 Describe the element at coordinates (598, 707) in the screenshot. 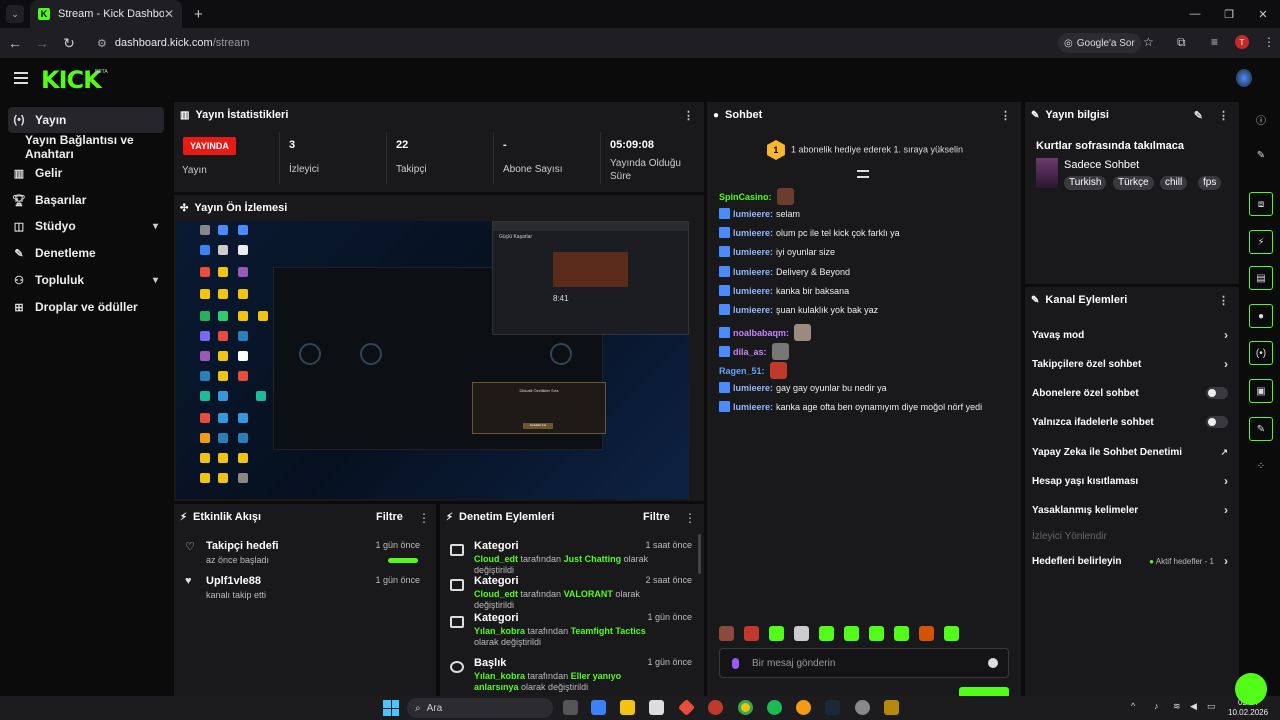

I see `copilot-icon` at that location.